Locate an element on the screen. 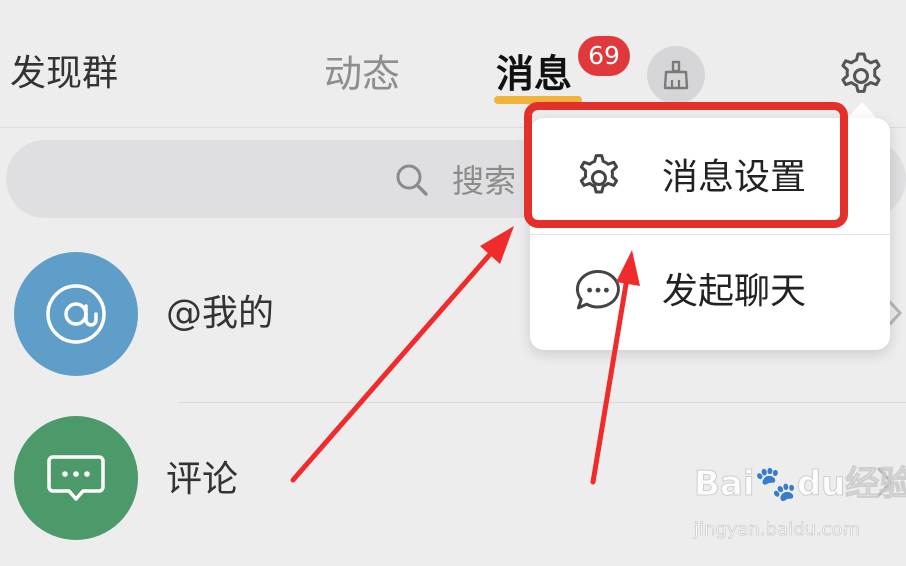  highlight-box is located at coordinates (686, 165).